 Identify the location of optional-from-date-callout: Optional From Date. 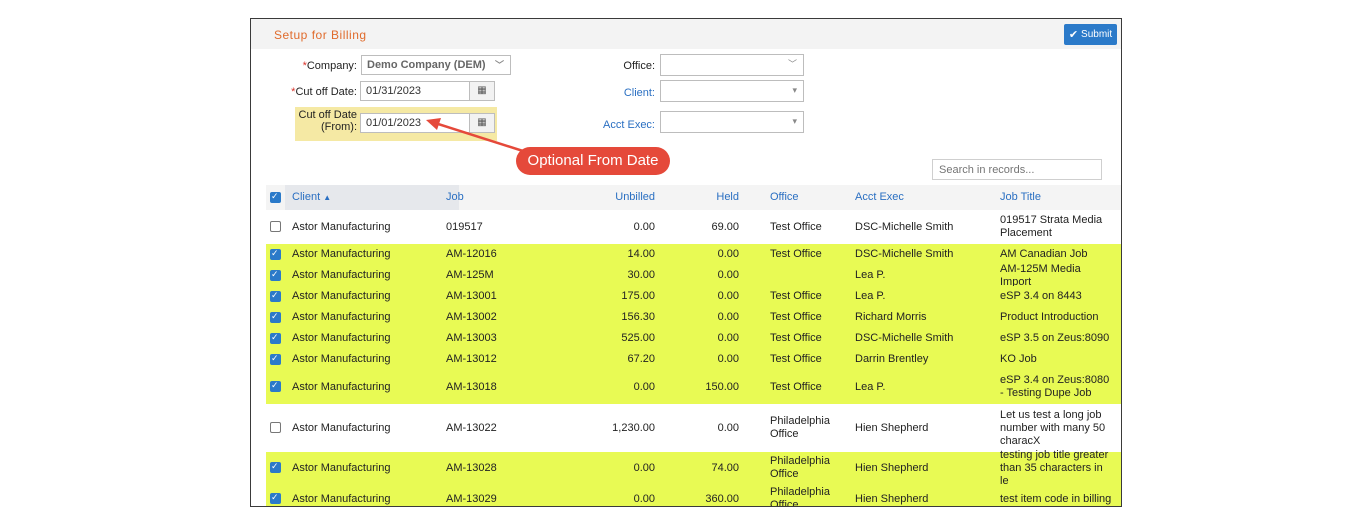
(593, 161).